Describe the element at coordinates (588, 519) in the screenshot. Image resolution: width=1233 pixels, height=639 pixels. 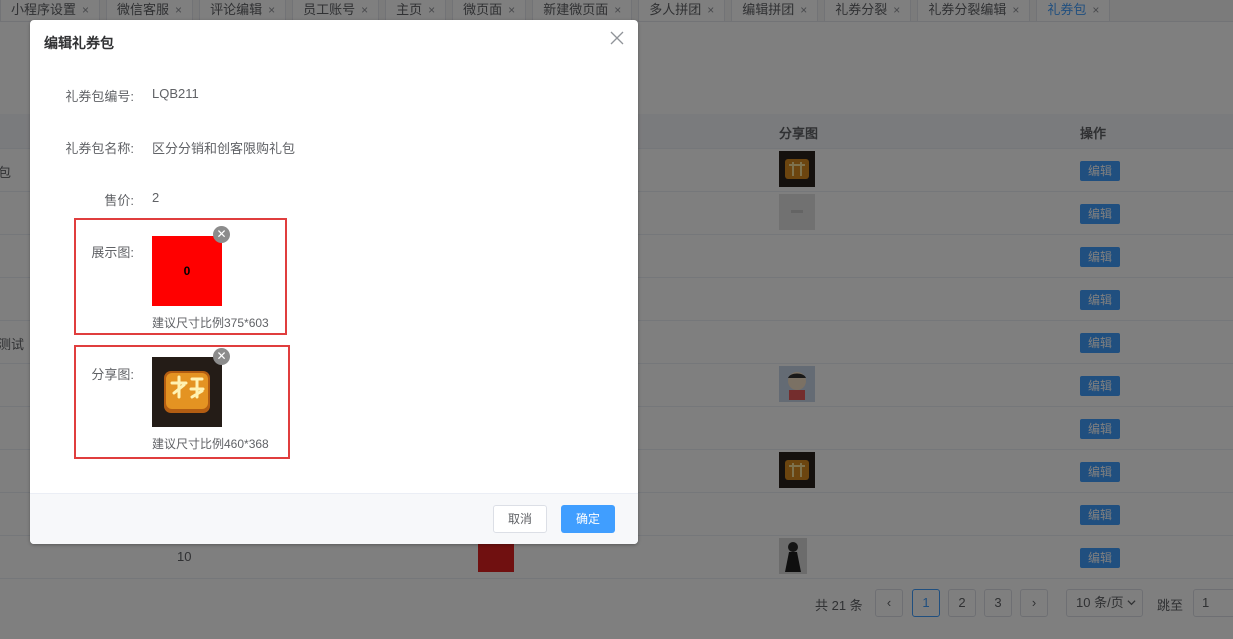
I see `confirm-button: 确定` at that location.